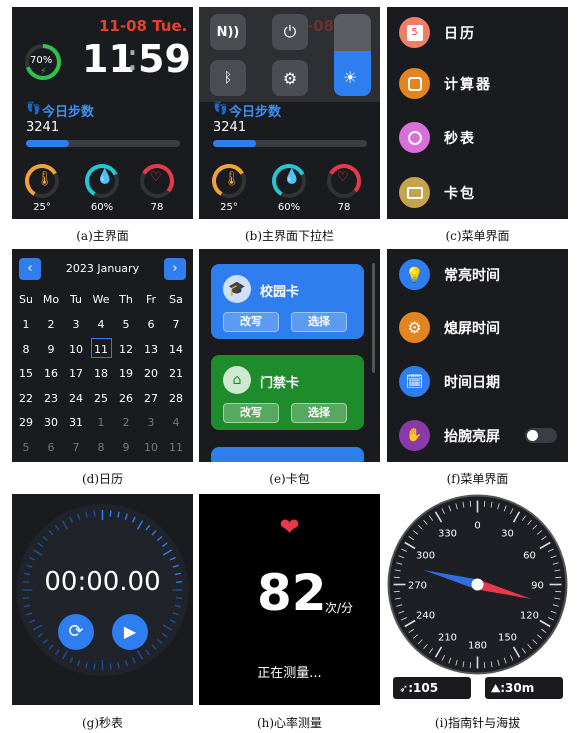 Image resolution: width=578 pixels, height=733 pixels. I want to click on calendar-day: 12, so click(126, 349).